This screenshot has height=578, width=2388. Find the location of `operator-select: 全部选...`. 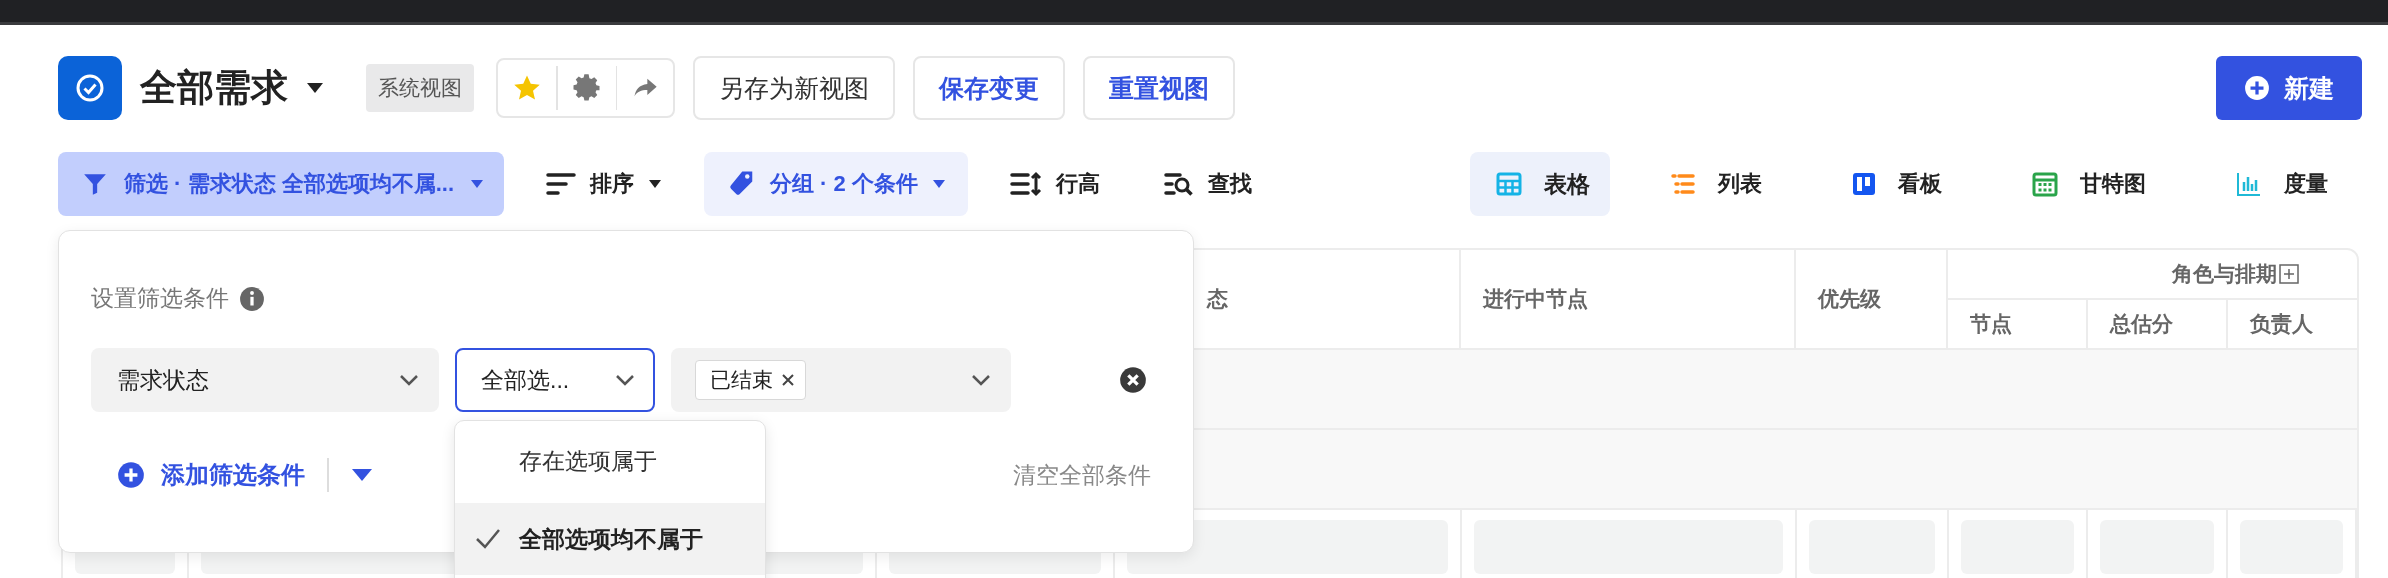

operator-select: 全部选... is located at coordinates (555, 380).